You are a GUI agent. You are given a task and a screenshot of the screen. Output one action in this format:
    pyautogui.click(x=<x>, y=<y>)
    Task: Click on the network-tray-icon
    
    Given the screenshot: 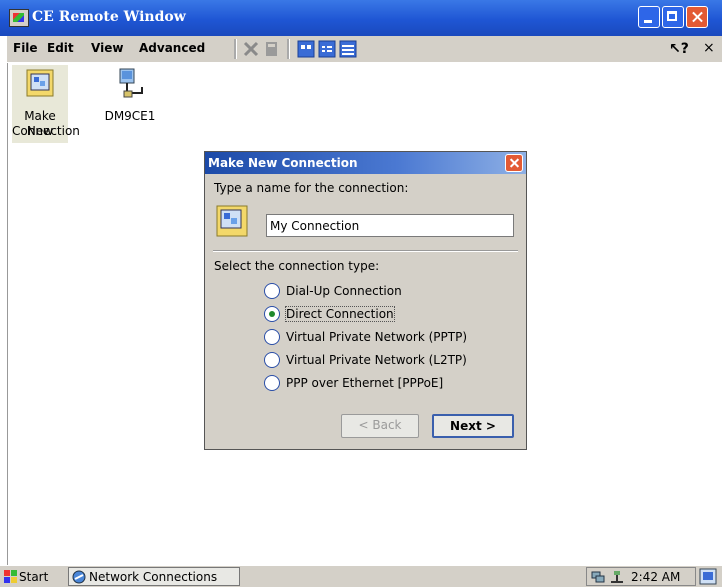 What is the action you would take?
    pyautogui.click(x=598, y=577)
    